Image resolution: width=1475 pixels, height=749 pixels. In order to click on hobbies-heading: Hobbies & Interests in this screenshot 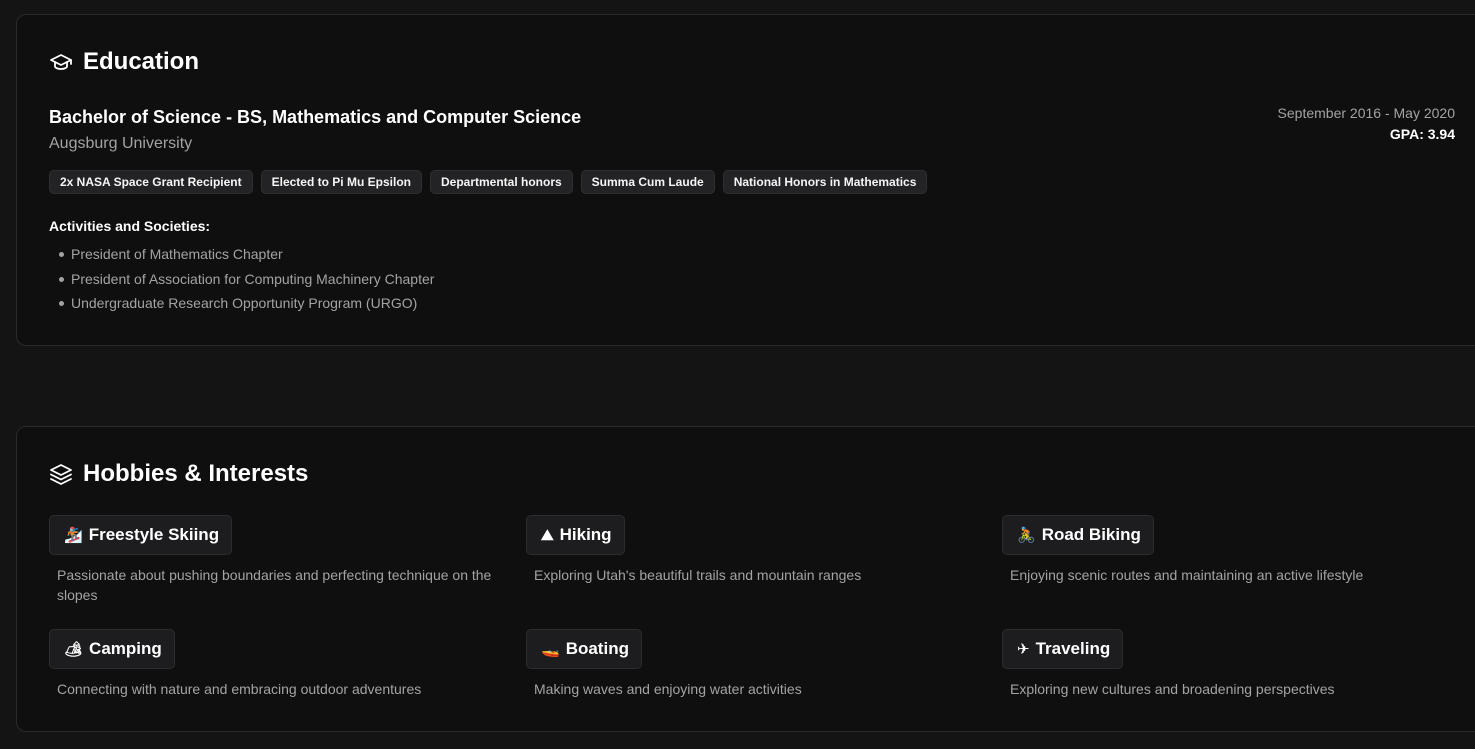, I will do `click(178, 474)`.